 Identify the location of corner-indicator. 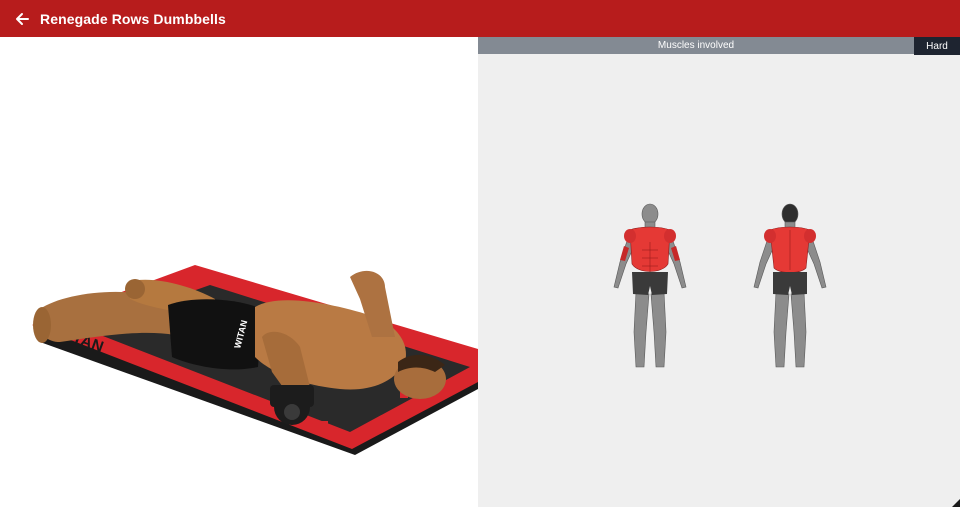
(956, 503).